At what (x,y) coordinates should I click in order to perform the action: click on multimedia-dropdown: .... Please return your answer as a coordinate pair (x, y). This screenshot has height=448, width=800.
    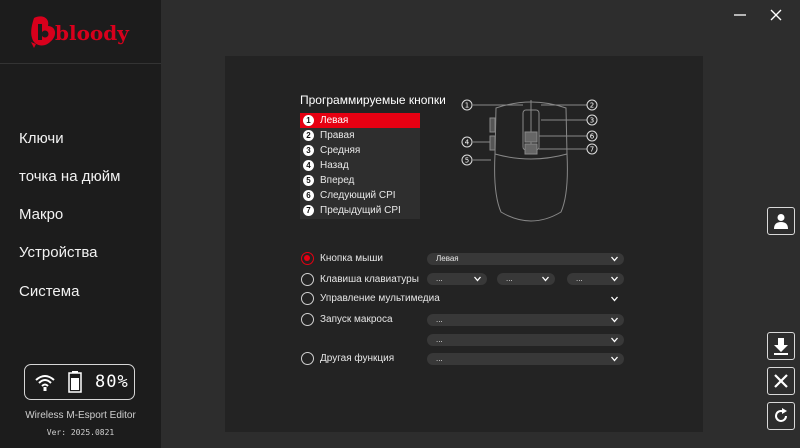
    Looking at the image, I should click on (525, 299).